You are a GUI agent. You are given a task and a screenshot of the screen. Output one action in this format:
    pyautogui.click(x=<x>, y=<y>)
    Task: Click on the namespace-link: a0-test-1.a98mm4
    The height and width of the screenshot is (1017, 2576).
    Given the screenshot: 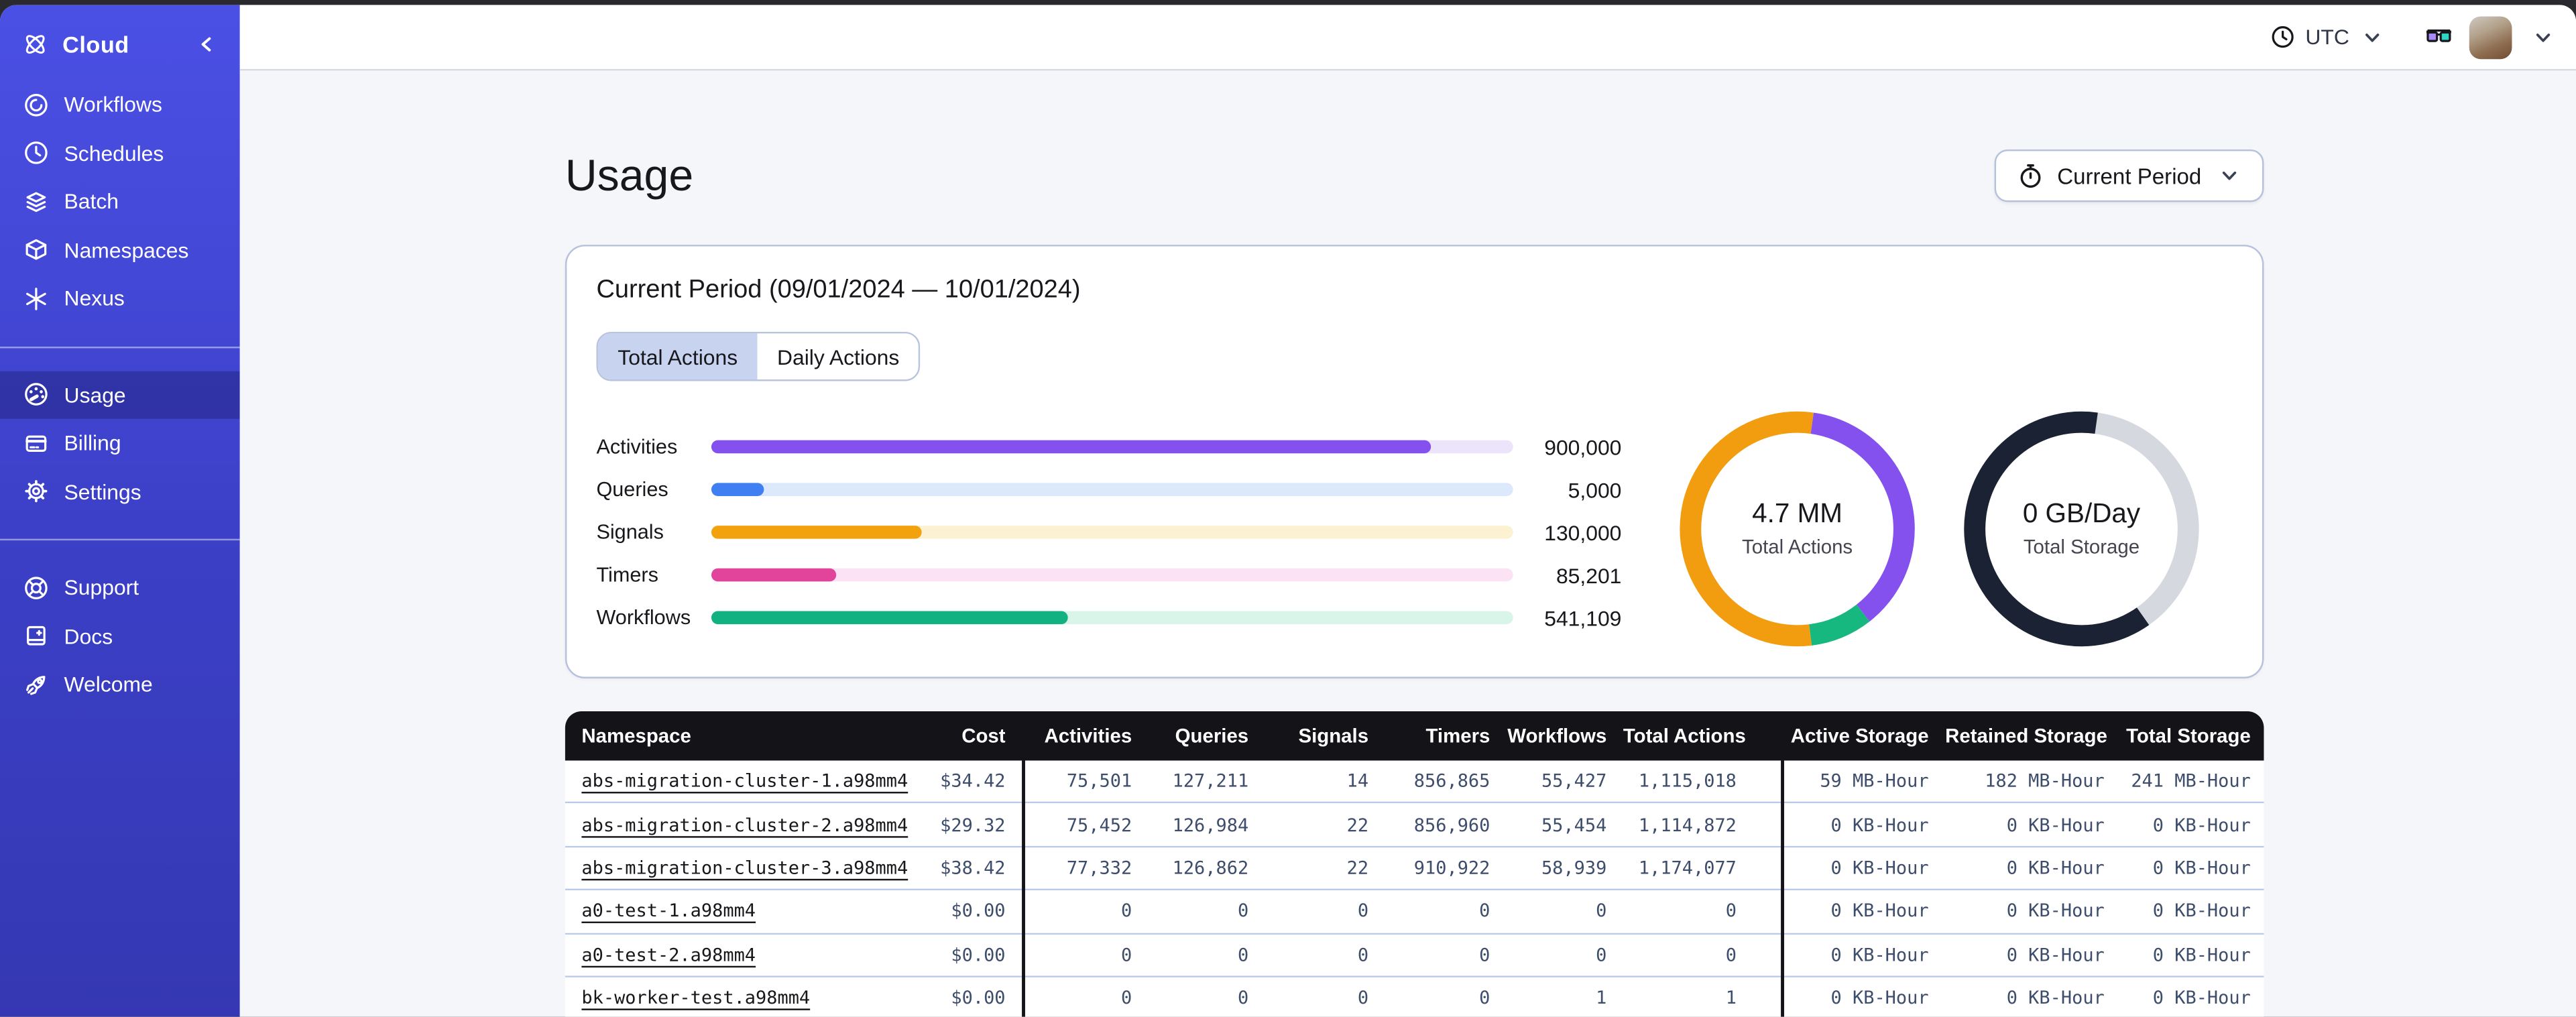 What is the action you would take?
    pyautogui.click(x=668, y=911)
    